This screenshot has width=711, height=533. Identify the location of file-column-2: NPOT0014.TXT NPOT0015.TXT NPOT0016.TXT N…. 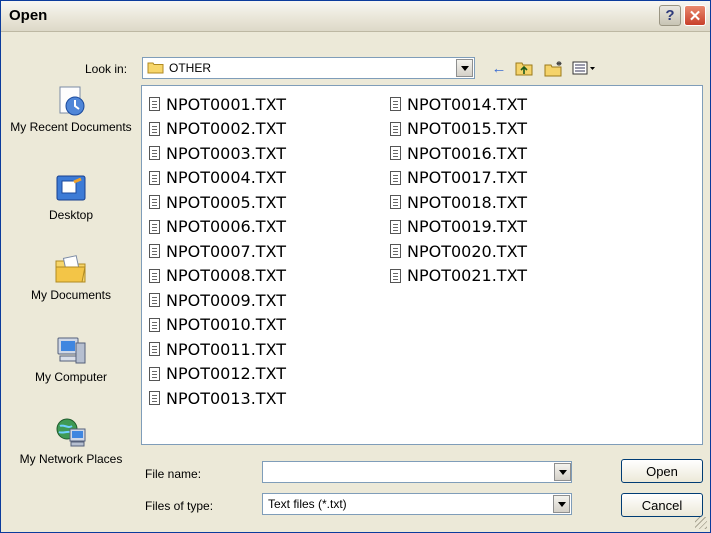
(458, 190).